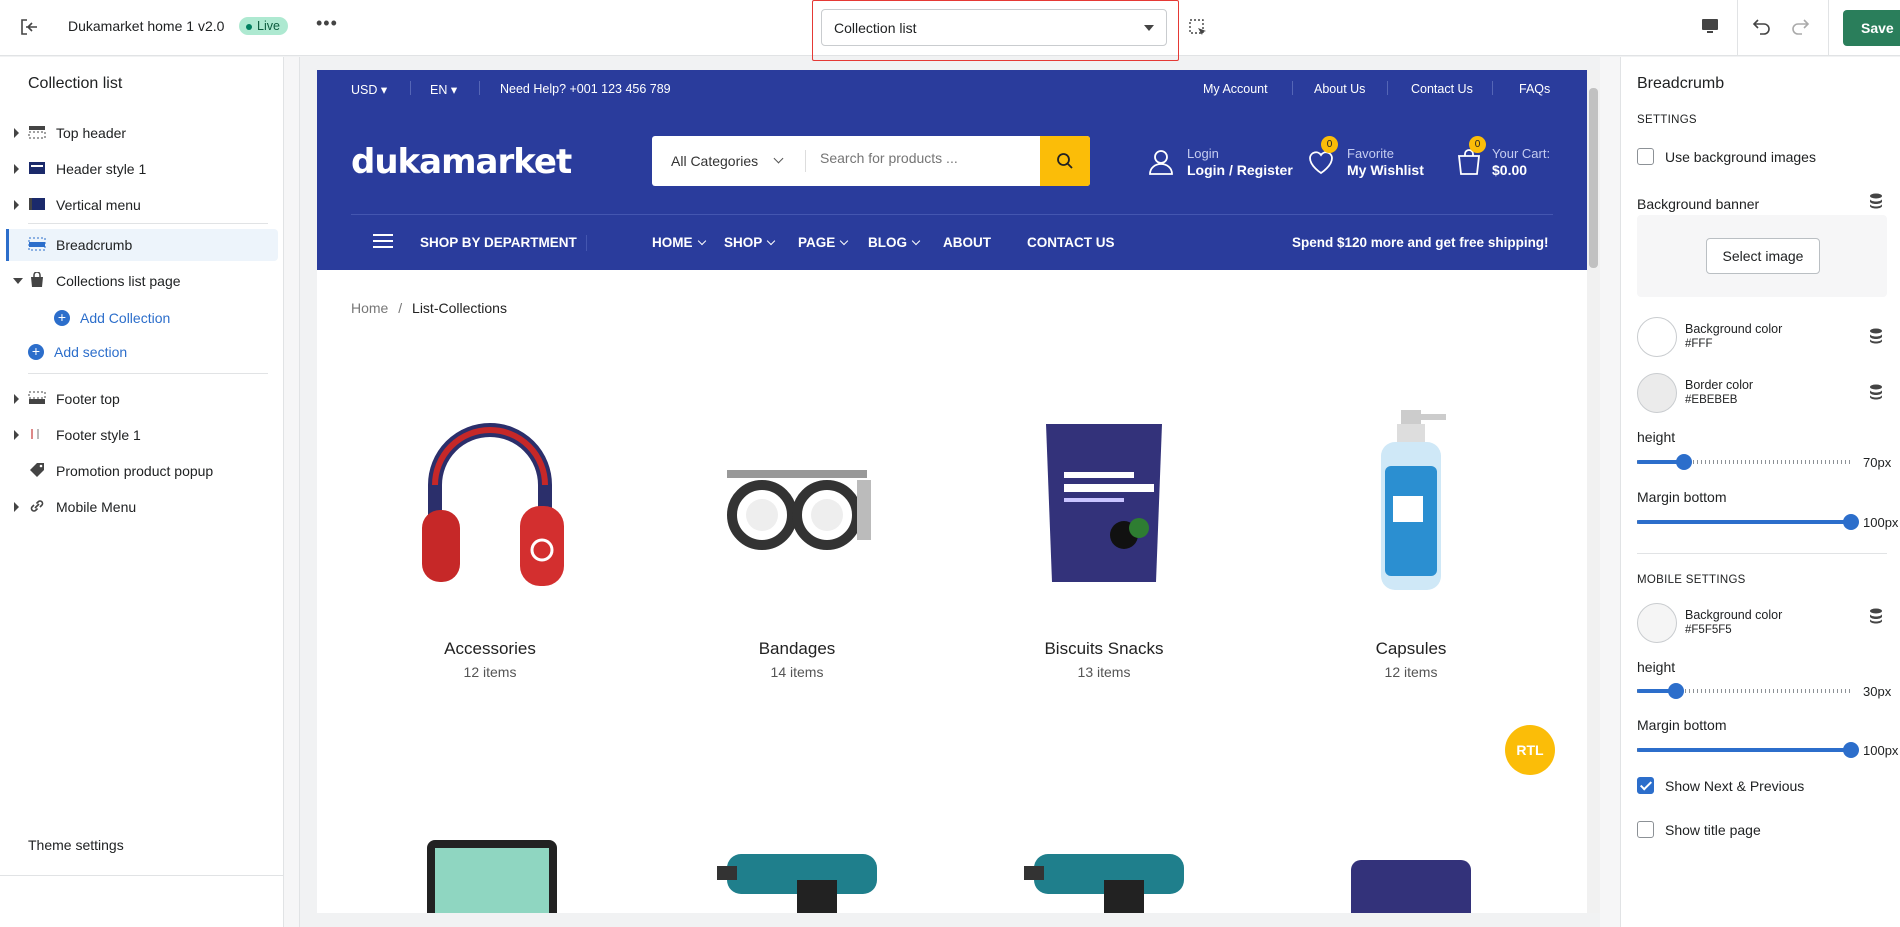 The height and width of the screenshot is (927, 1900). Describe the element at coordinates (7, 245) in the screenshot. I see `selection-indicator` at that location.